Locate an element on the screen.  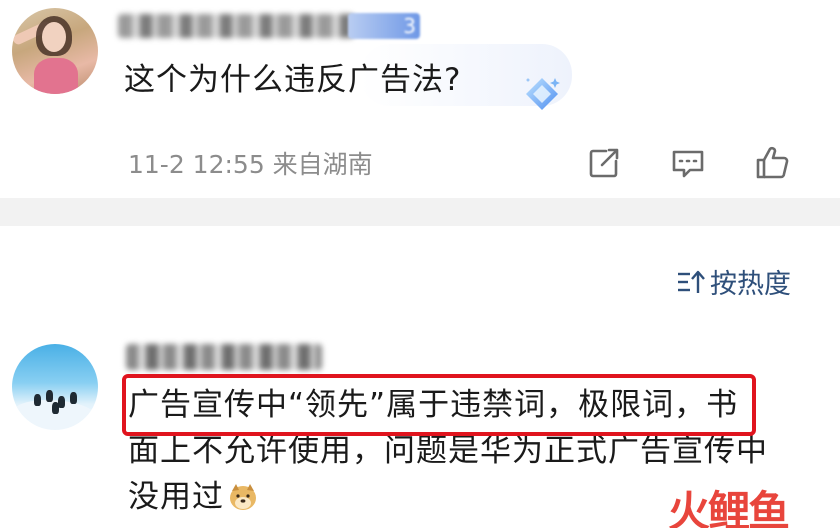
doge-emoji is located at coordinates (243, 497).